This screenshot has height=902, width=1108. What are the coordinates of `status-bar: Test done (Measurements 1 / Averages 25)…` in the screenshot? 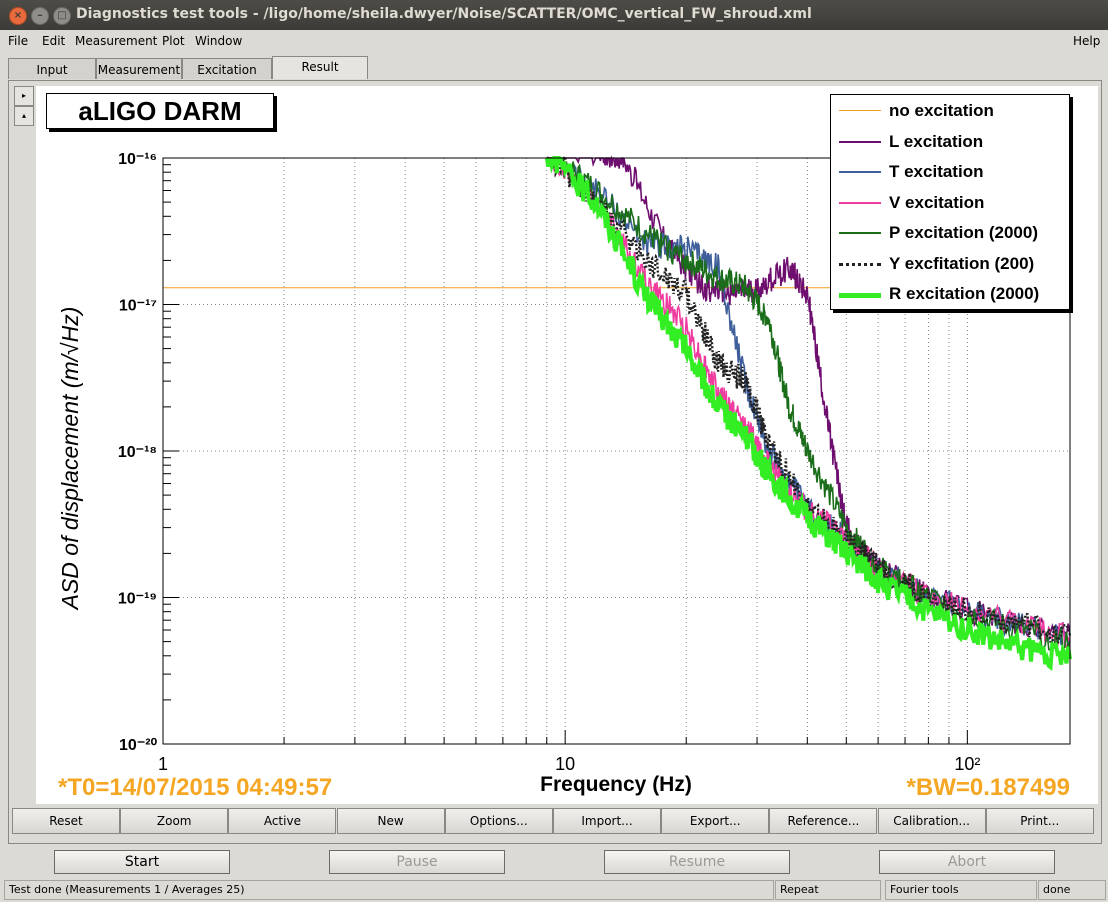 It's located at (554, 889).